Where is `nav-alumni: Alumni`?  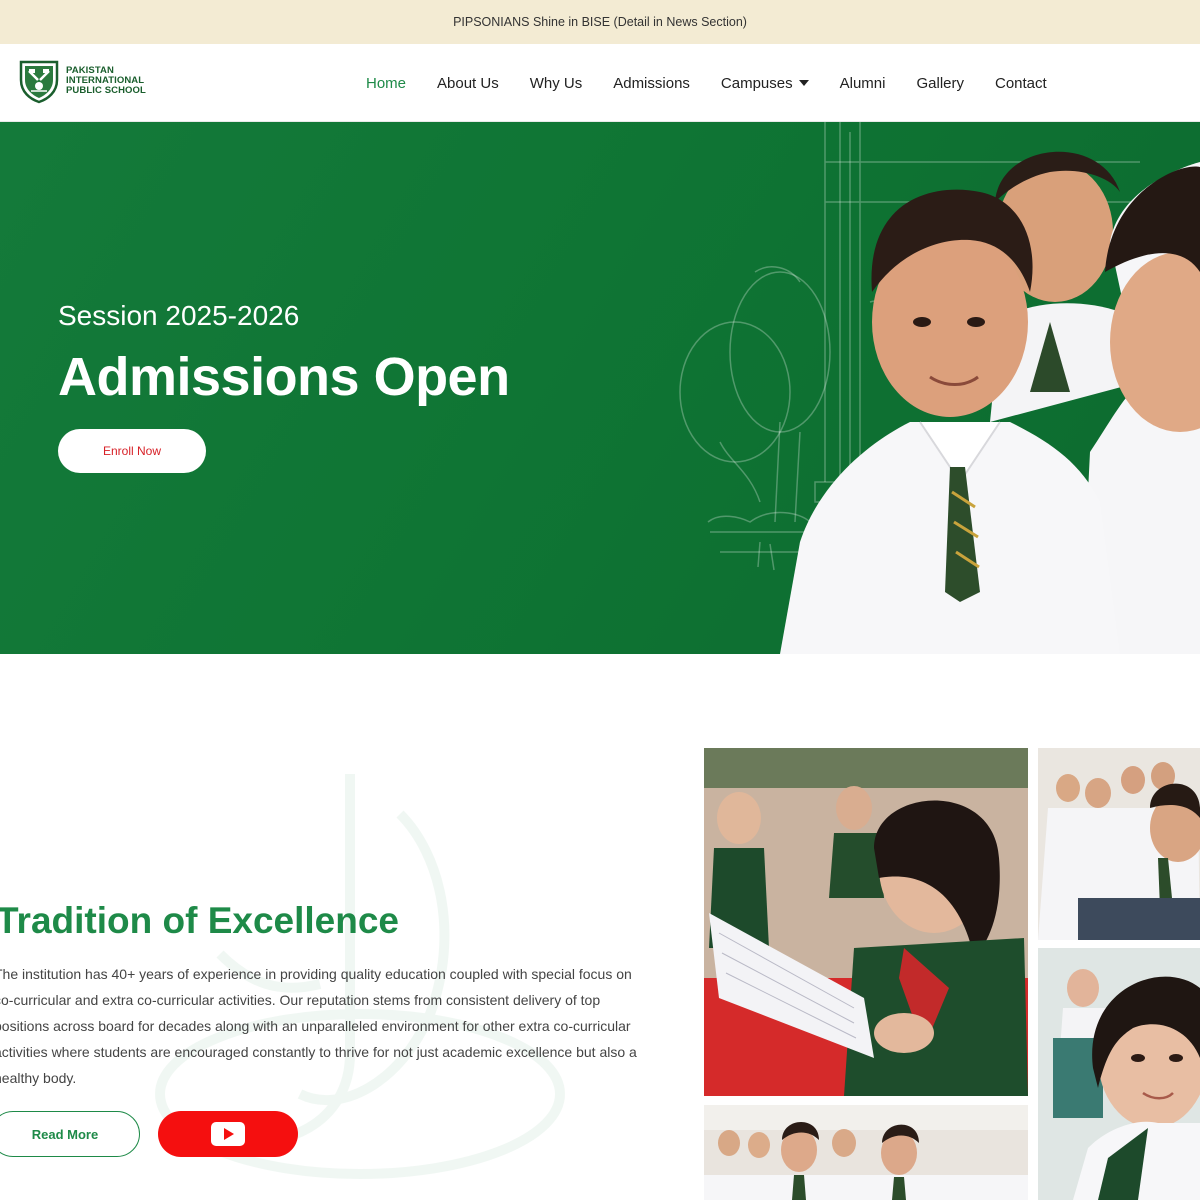 nav-alumni: Alumni is located at coordinates (863, 83).